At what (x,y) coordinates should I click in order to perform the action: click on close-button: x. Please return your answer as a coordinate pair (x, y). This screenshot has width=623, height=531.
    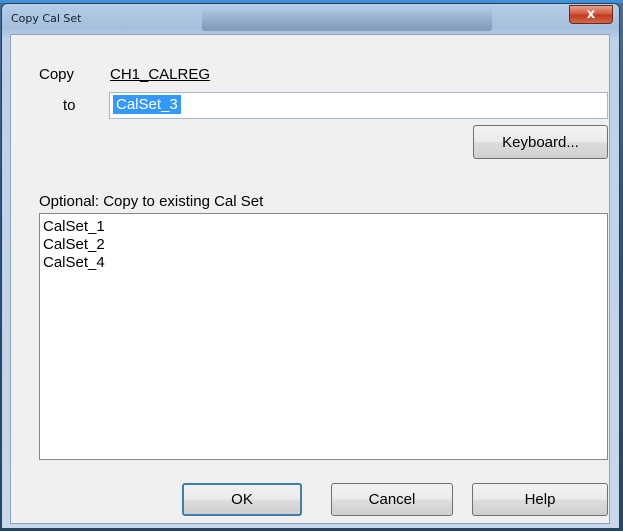
    Looking at the image, I should click on (591, 14).